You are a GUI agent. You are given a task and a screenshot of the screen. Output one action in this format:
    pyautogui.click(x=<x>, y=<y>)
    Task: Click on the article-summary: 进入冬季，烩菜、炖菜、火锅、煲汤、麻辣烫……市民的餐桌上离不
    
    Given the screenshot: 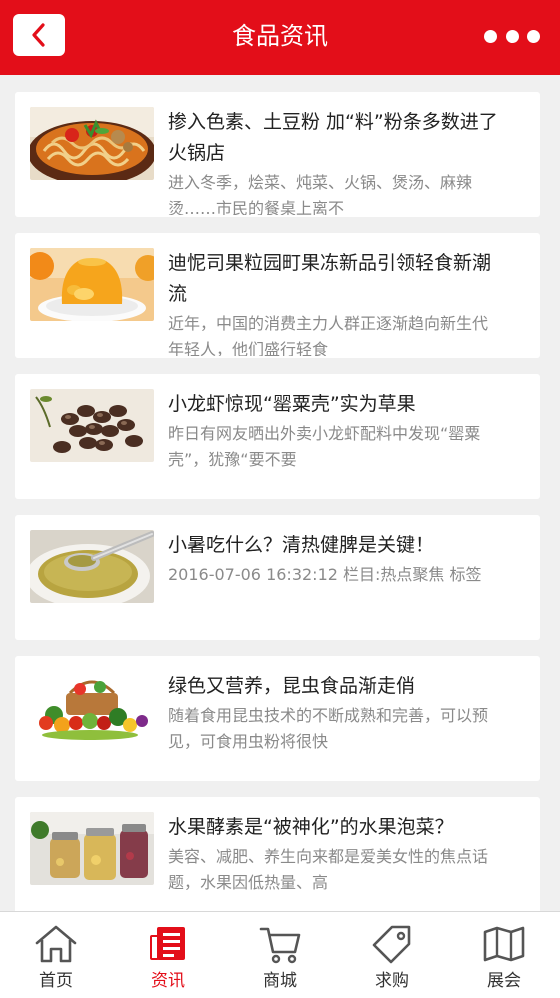 What is the action you would take?
    pyautogui.click(x=320, y=194)
    